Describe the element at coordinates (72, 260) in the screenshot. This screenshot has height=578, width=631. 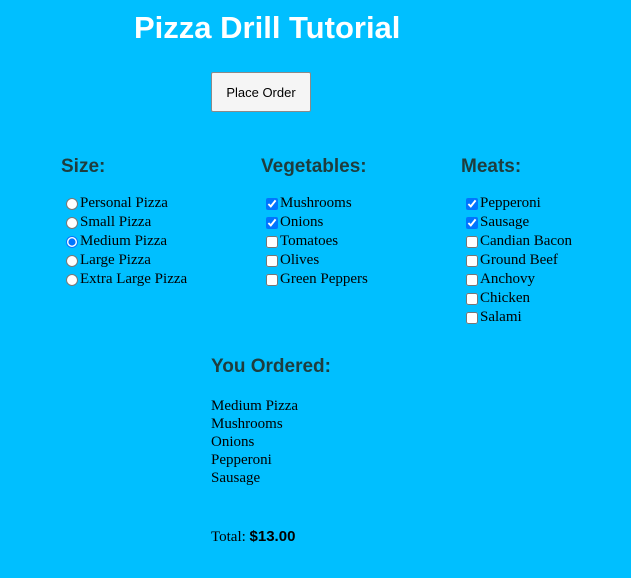
I see `size-radio-large` at that location.